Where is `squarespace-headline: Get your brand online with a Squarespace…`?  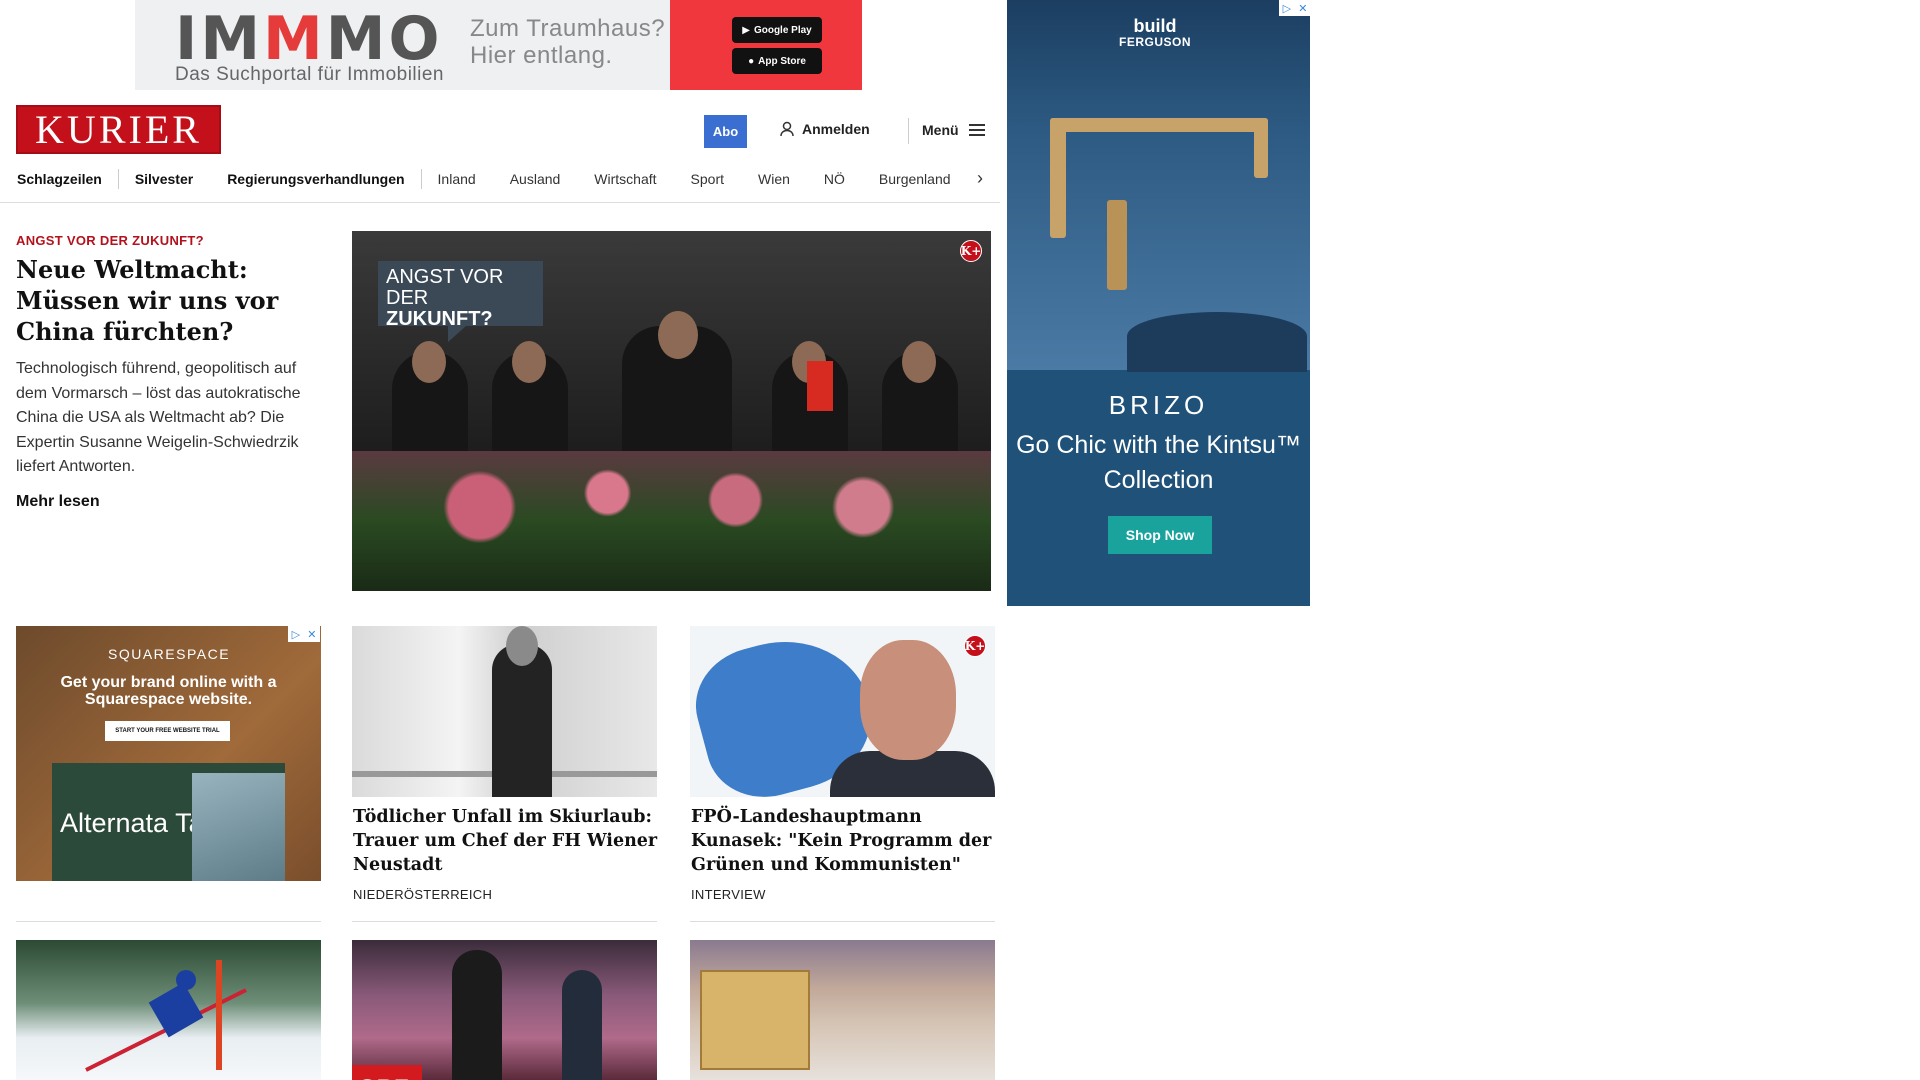
squarespace-headline: Get your brand online with a Squarespace… is located at coordinates (168, 691).